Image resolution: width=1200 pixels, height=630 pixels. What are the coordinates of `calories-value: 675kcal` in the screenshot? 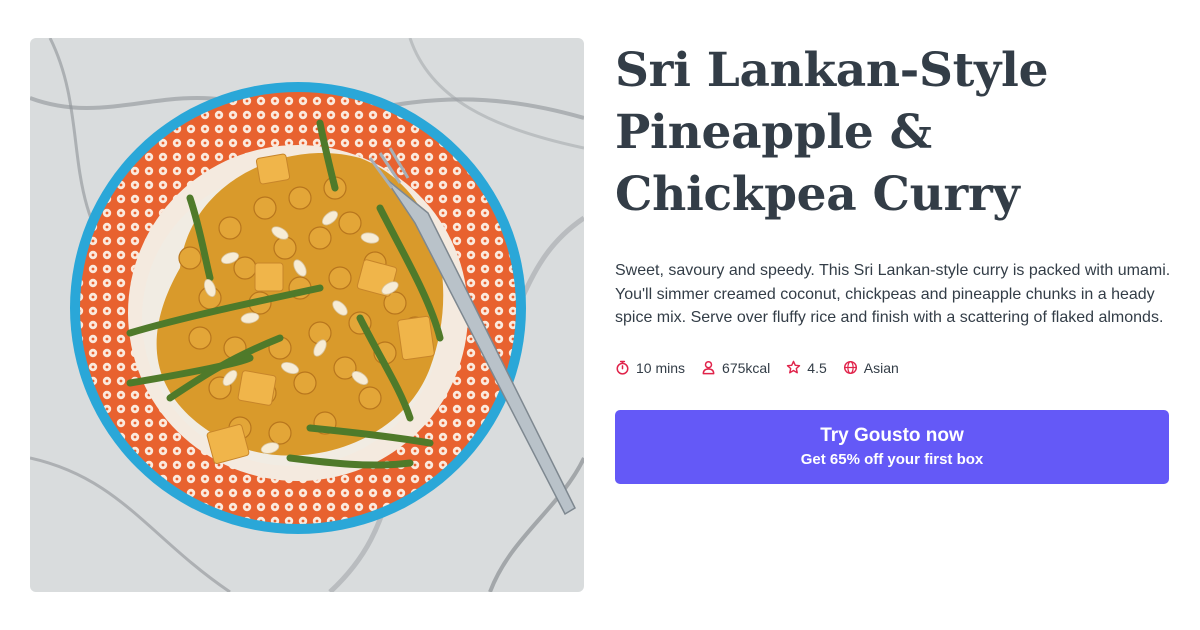 It's located at (746, 367).